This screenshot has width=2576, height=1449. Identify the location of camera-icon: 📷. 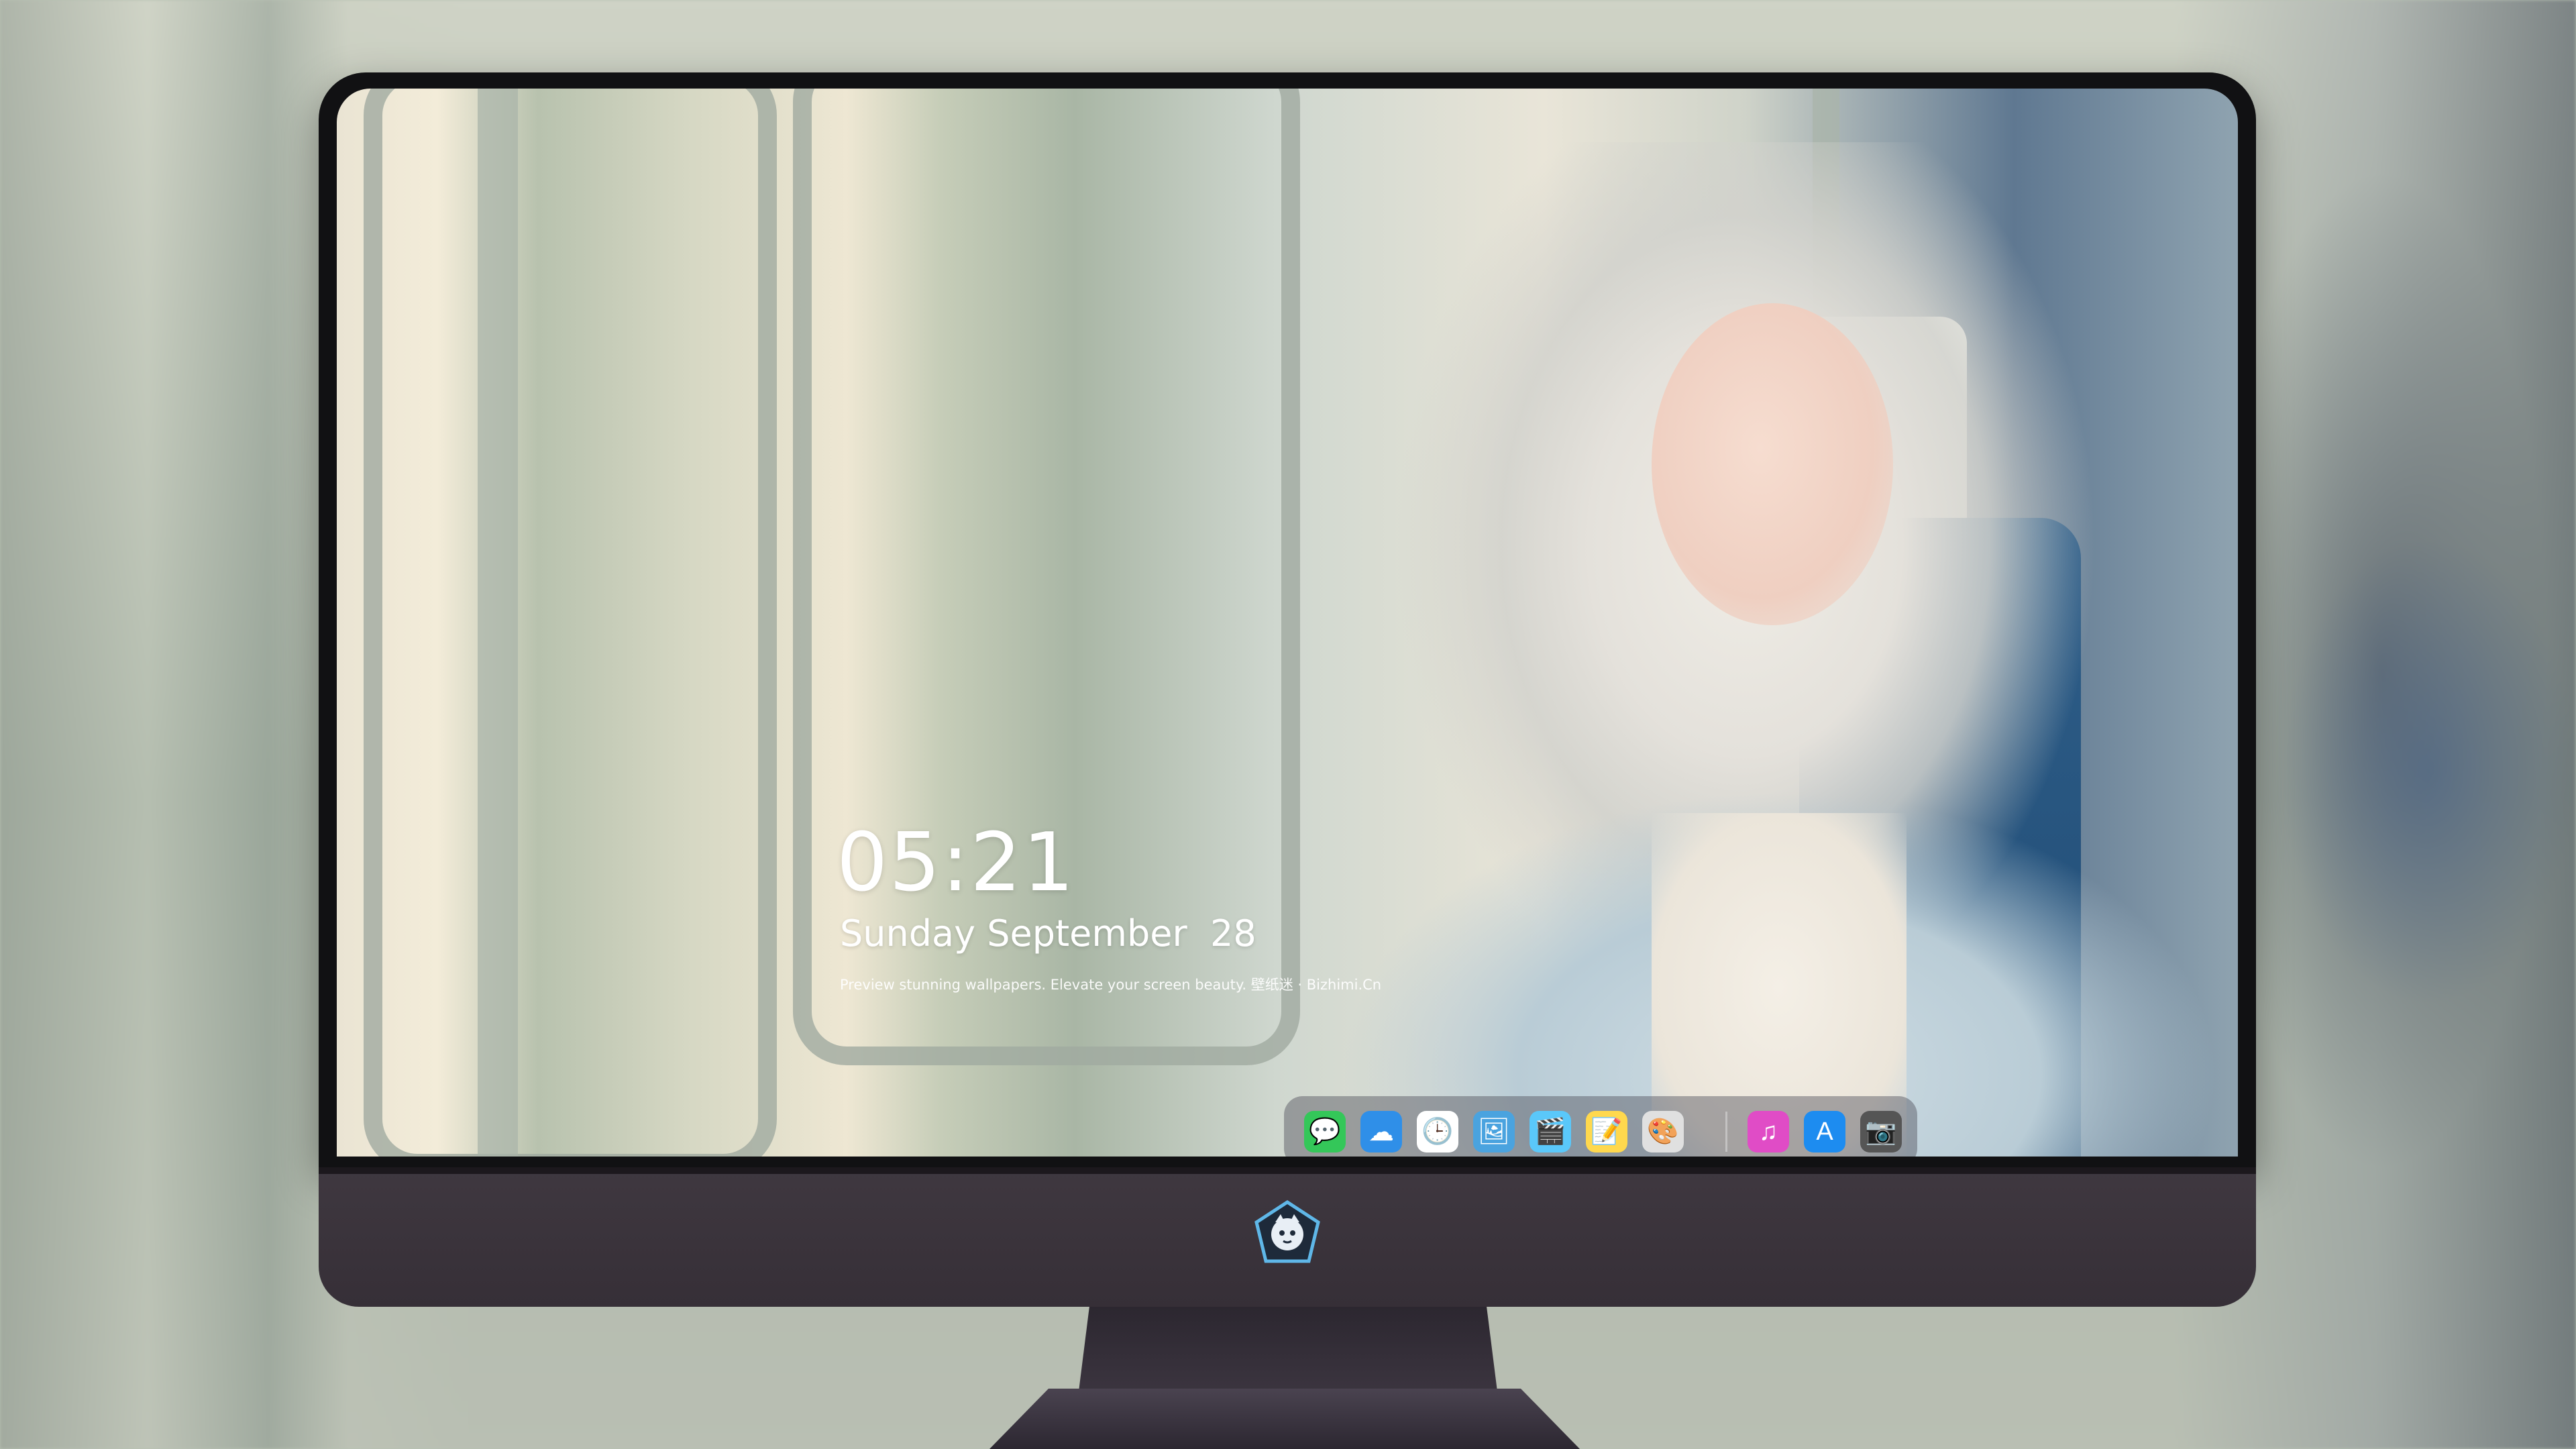
(1881, 1131).